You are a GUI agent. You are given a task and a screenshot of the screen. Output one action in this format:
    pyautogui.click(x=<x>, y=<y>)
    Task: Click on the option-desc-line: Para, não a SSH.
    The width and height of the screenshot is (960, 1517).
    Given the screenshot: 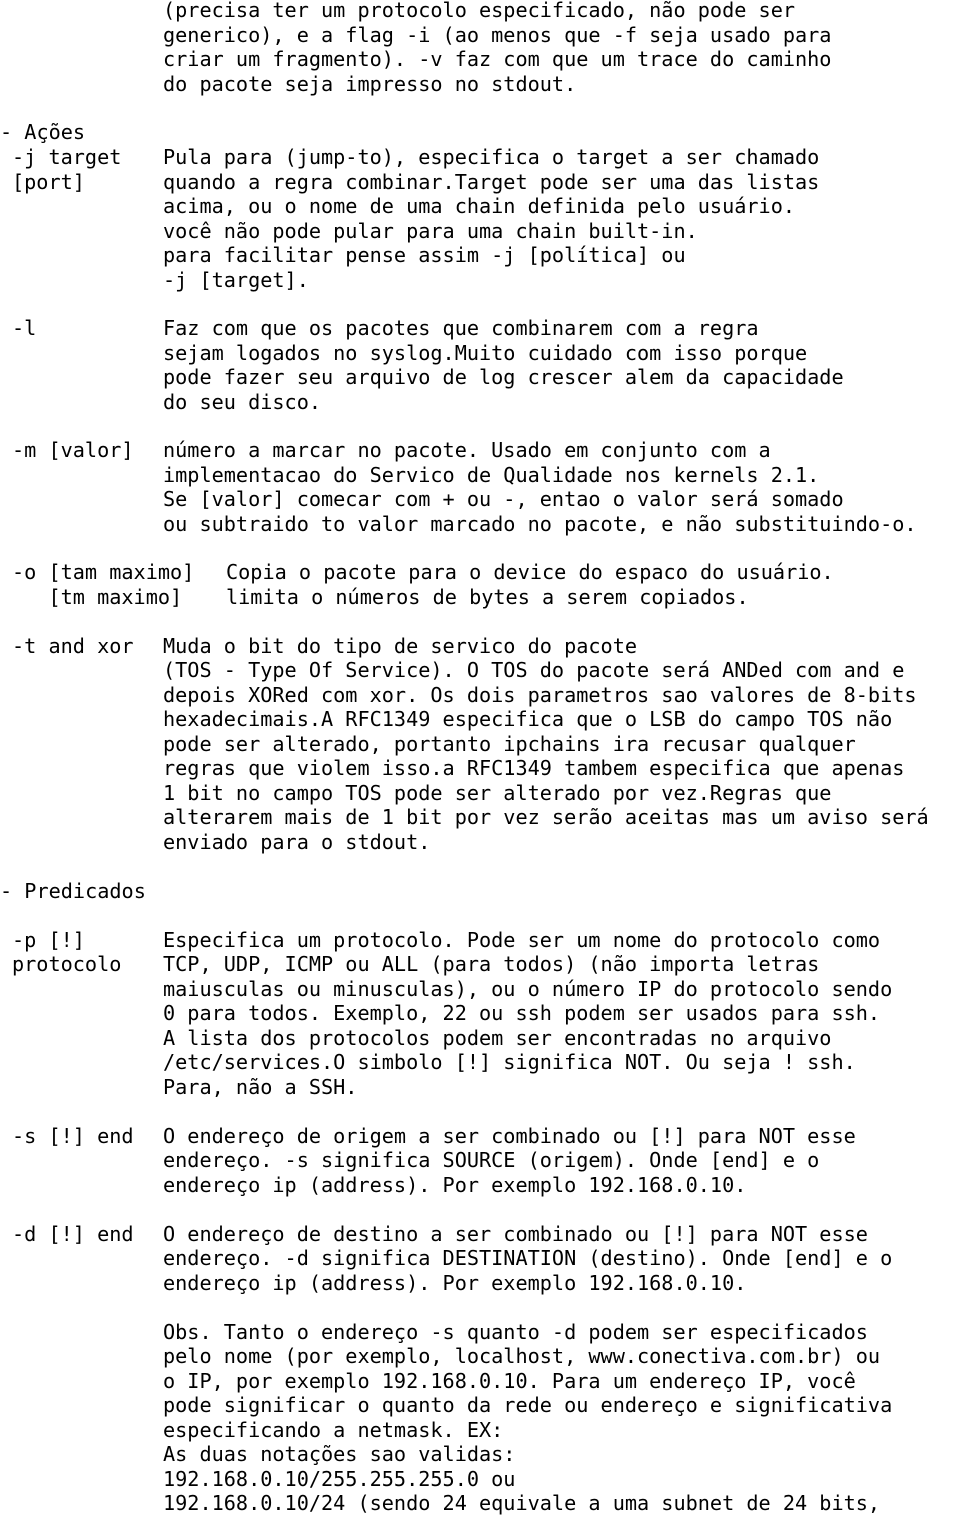 What is the action you would take?
    pyautogui.click(x=260, y=1086)
    